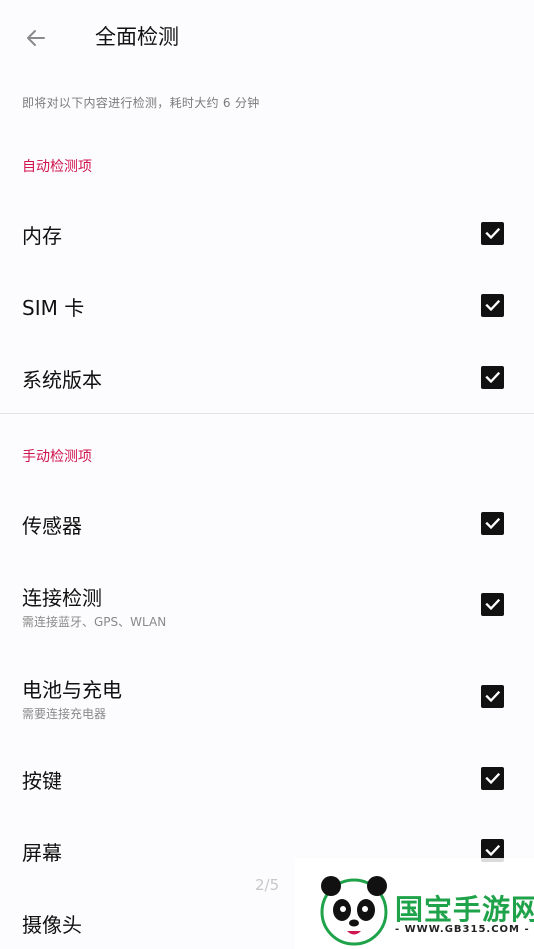 Image resolution: width=534 pixels, height=949 pixels. I want to click on check-item-label: 电池与充电, so click(72, 690).